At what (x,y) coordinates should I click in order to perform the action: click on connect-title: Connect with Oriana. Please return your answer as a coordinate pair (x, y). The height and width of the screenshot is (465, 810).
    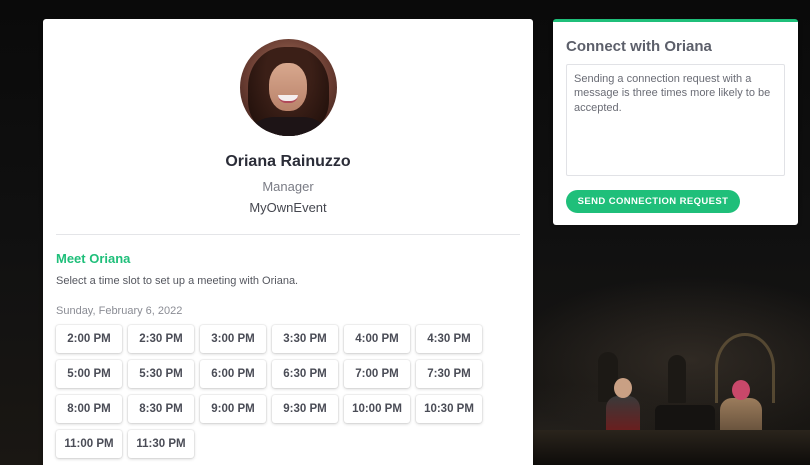
    Looking at the image, I should click on (639, 46).